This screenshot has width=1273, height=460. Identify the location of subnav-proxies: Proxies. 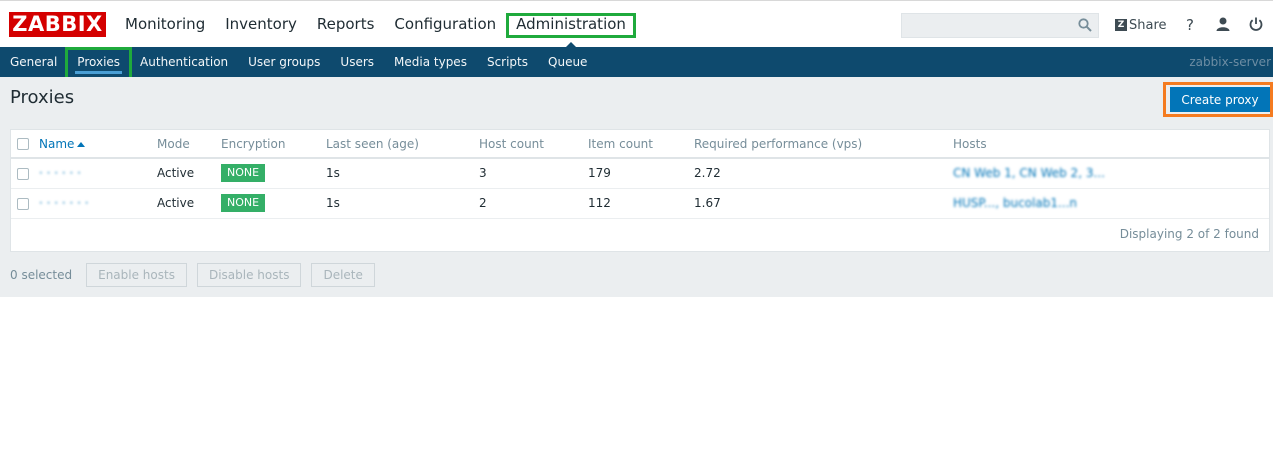
(99, 64).